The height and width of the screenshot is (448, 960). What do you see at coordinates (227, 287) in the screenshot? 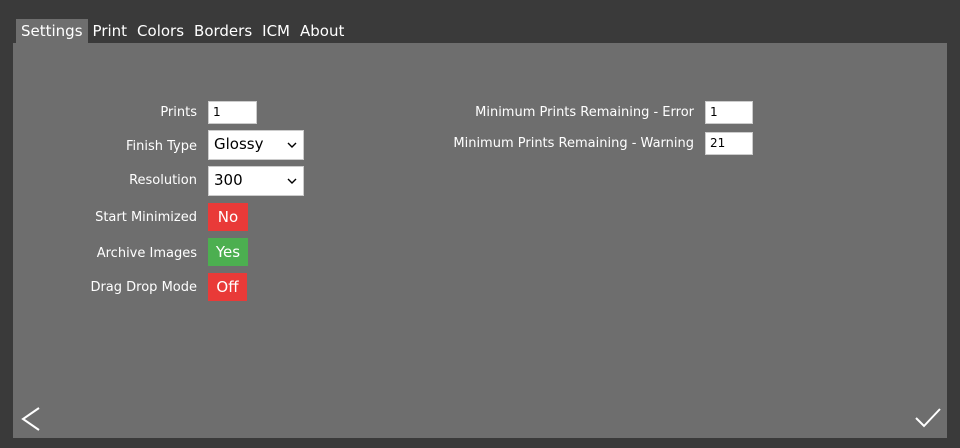
I see `drag-drop-mode-toggle: Off` at bounding box center [227, 287].